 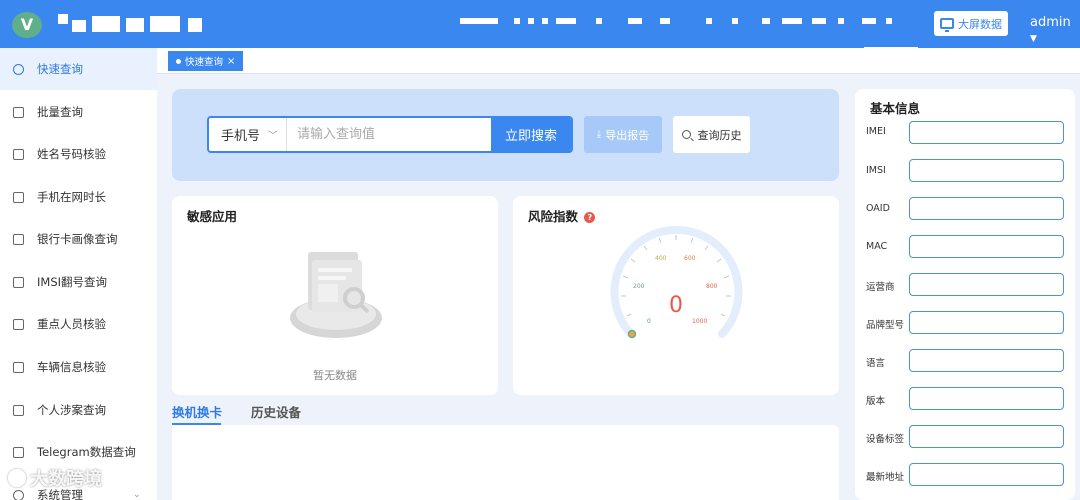 I want to click on gauge-tick-label: 600, so click(x=690, y=258).